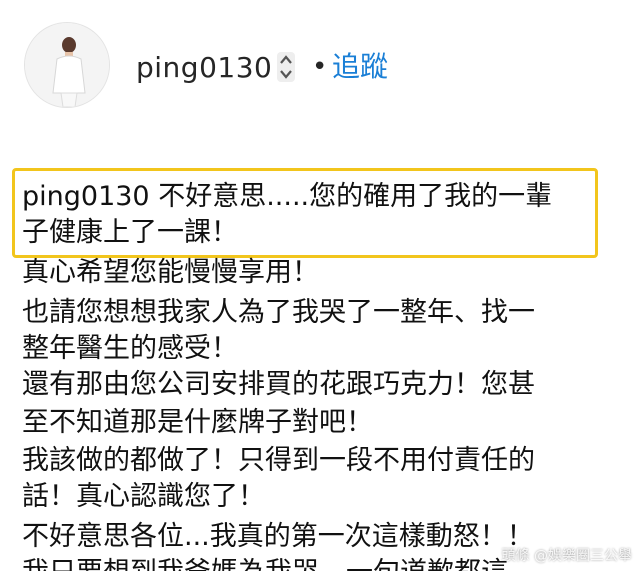 Image resolution: width=640 pixels, height=571 pixels. I want to click on post-line-7: 至不知道那是什麼牌子對吧！, so click(197, 422).